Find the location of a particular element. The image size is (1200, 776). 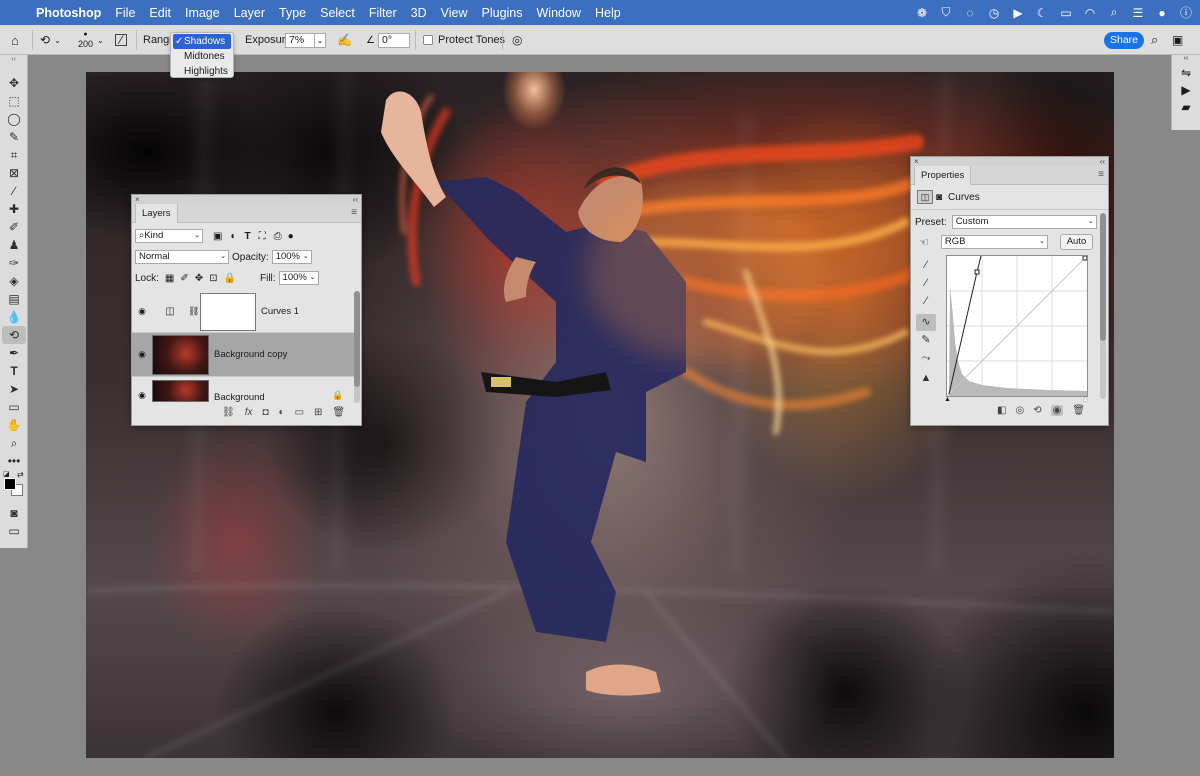

info-icon: ⓘ is located at coordinates (1186, 12).